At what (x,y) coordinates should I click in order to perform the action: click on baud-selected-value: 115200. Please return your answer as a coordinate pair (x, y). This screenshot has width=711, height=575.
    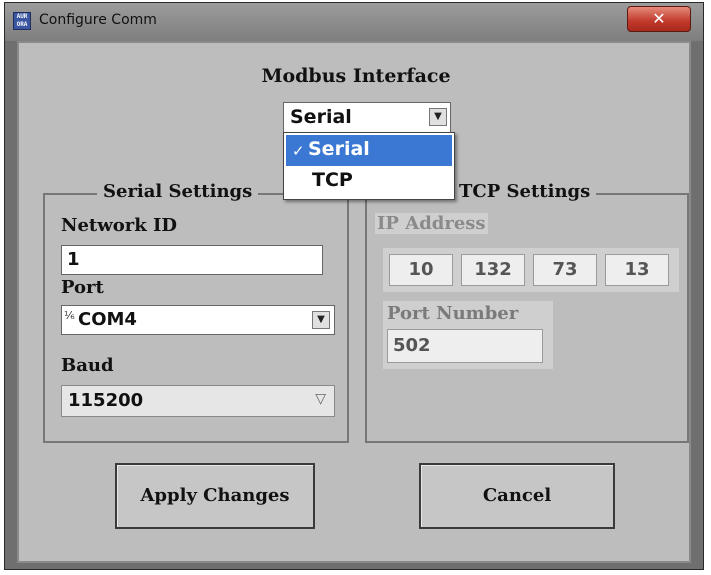
    Looking at the image, I should click on (106, 400).